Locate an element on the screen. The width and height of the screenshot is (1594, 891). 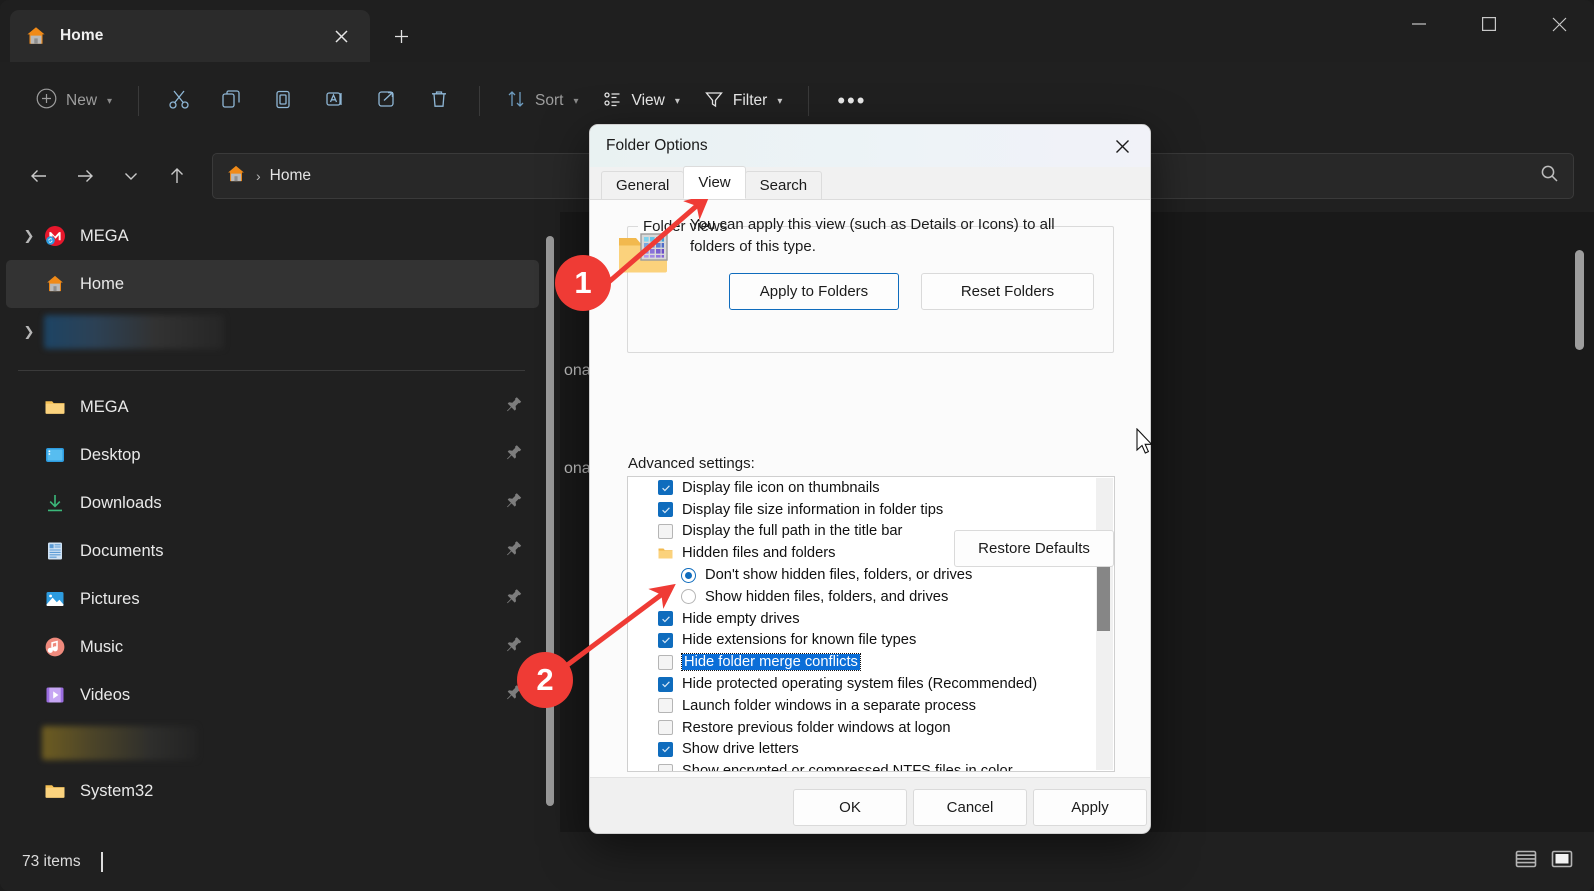
advanced-setting-label: Hidden files and folders is located at coordinates (759, 553).